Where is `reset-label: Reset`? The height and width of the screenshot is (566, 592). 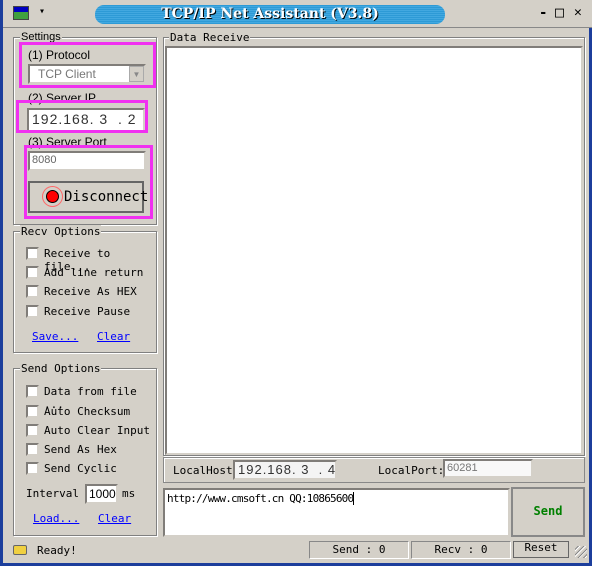 reset-label: Reset is located at coordinates (541, 547).